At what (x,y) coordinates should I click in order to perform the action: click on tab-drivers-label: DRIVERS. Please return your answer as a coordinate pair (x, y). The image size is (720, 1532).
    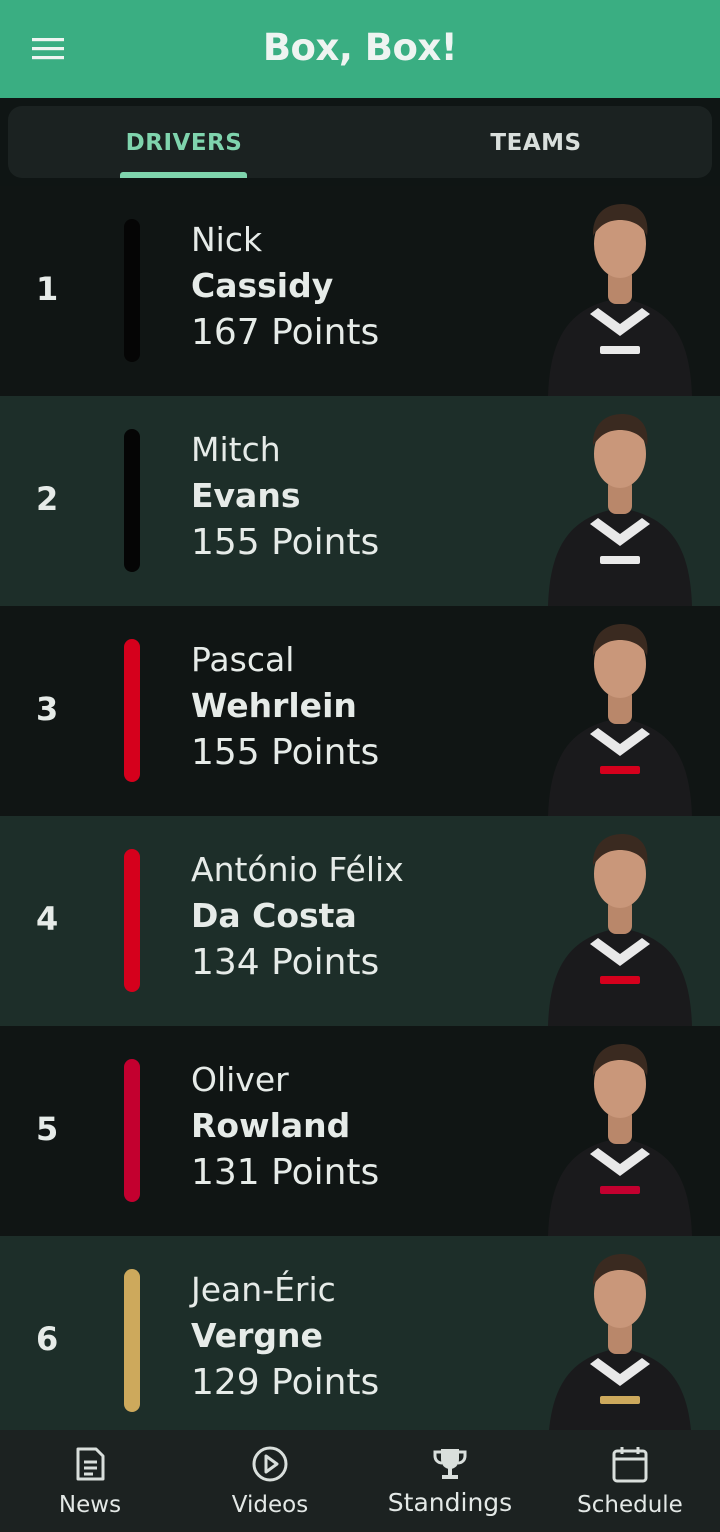
    Looking at the image, I should click on (184, 143).